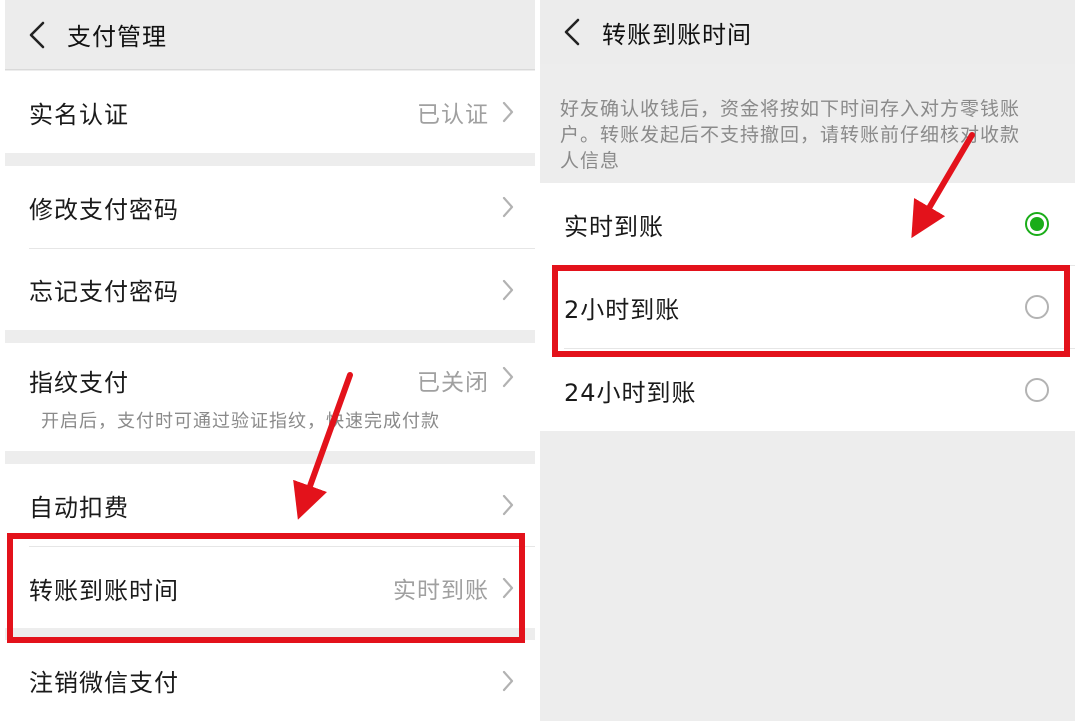 Image resolution: width=1080 pixels, height=721 pixels. What do you see at coordinates (240, 421) in the screenshot?
I see `fingerprint-hint: 开启后，支付时可通过验证指纹，快速完成付款` at bounding box center [240, 421].